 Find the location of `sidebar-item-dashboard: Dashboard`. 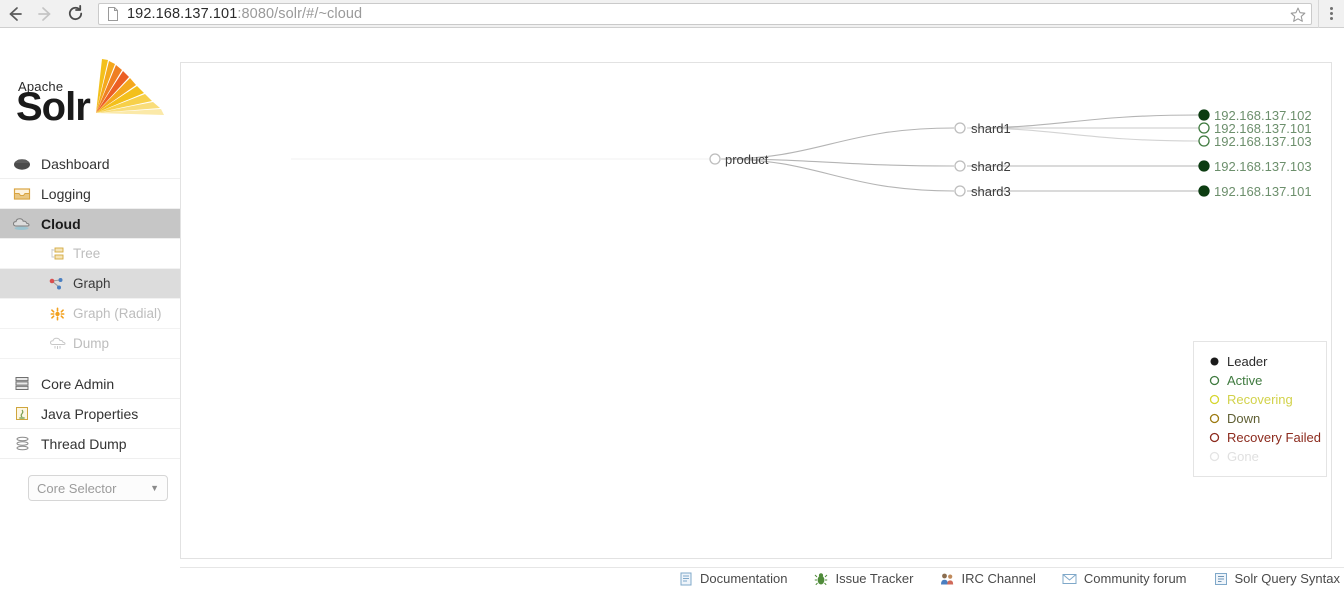

sidebar-item-dashboard: Dashboard is located at coordinates (90, 164).